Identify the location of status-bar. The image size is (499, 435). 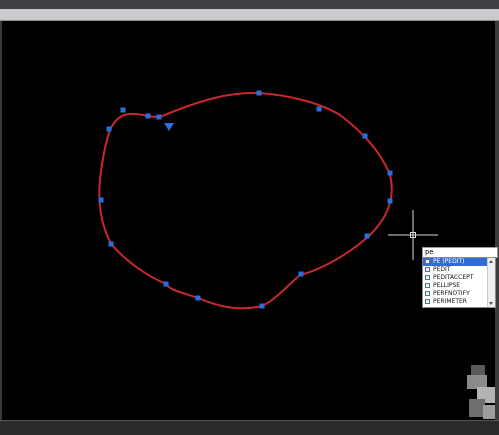
(249, 427).